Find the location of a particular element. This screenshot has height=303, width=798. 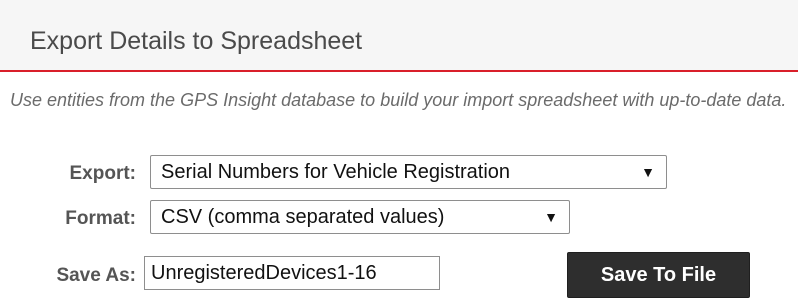

format-select-value: CSV (comma separated values) is located at coordinates (303, 217).